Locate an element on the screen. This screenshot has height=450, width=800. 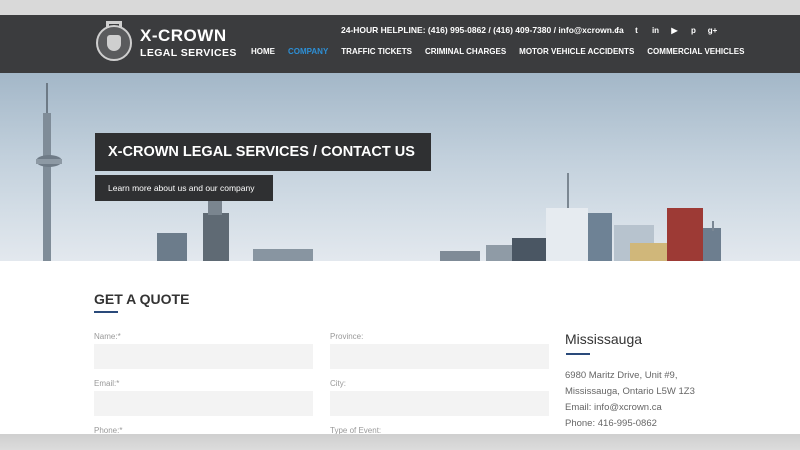
page-bottom-band is located at coordinates (400, 442).